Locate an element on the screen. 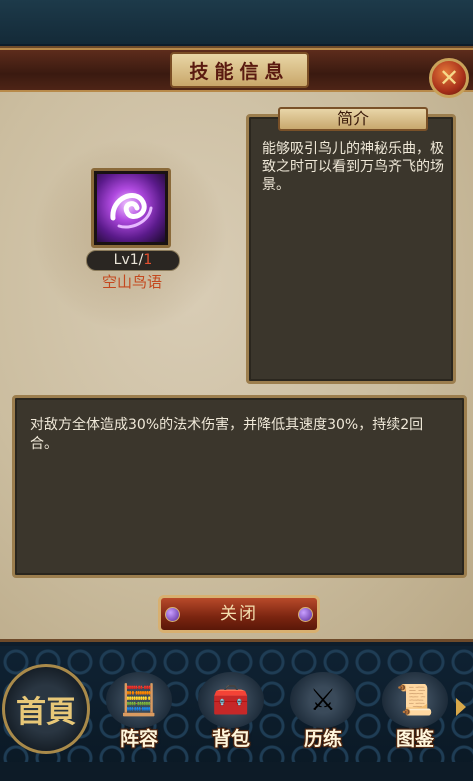  skill-description: 对敌方全体造成30%的法术伤害，并降低其速度30%，持续2回合。 is located at coordinates (227, 434).